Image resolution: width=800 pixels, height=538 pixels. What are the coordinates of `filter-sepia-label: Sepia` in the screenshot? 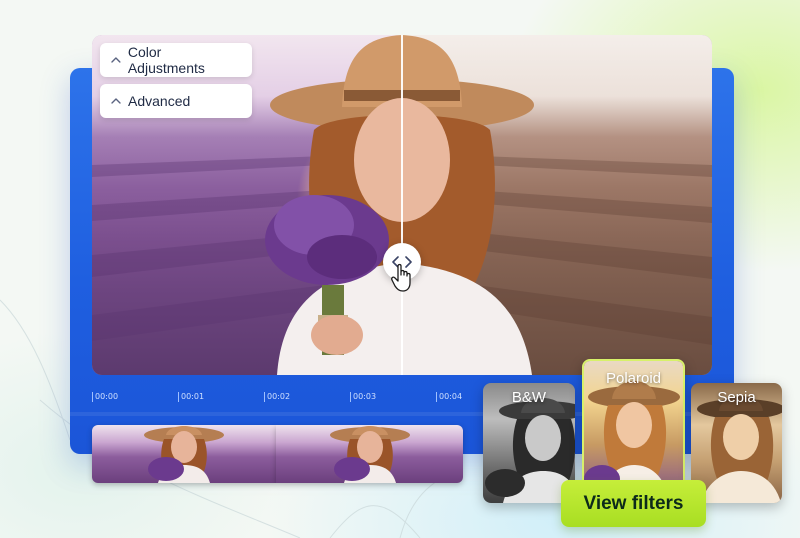 It's located at (736, 397).